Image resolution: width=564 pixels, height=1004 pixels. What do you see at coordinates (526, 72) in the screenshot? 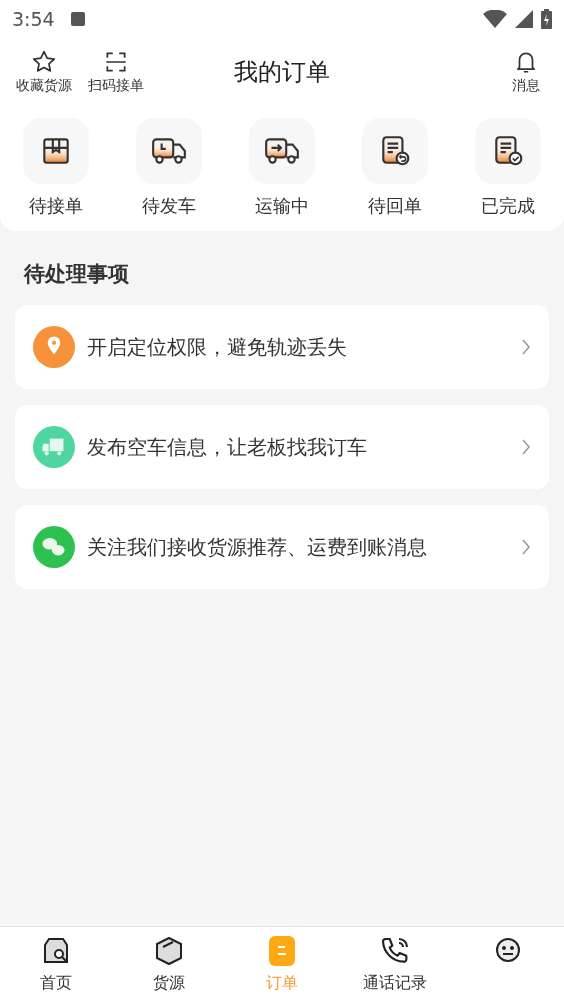
I see `messages-button: 消息` at bounding box center [526, 72].